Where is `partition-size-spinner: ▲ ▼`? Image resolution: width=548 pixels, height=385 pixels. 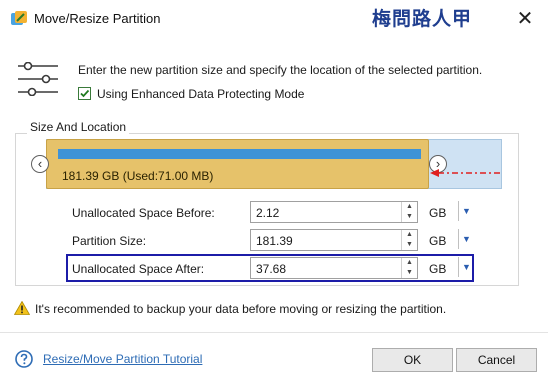
partition-size-spinner: ▲ ▼ is located at coordinates (409, 240).